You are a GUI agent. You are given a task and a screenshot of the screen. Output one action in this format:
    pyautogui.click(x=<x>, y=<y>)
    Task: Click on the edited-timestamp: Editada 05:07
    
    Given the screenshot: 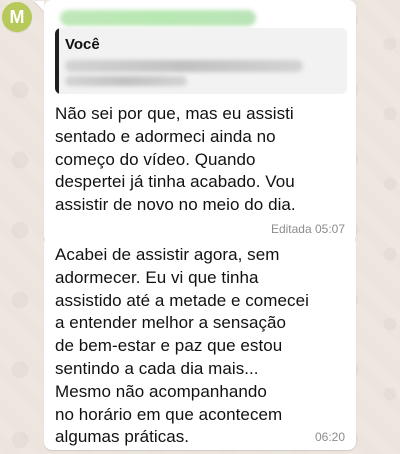 What is the action you would take?
    pyautogui.click(x=307, y=229)
    